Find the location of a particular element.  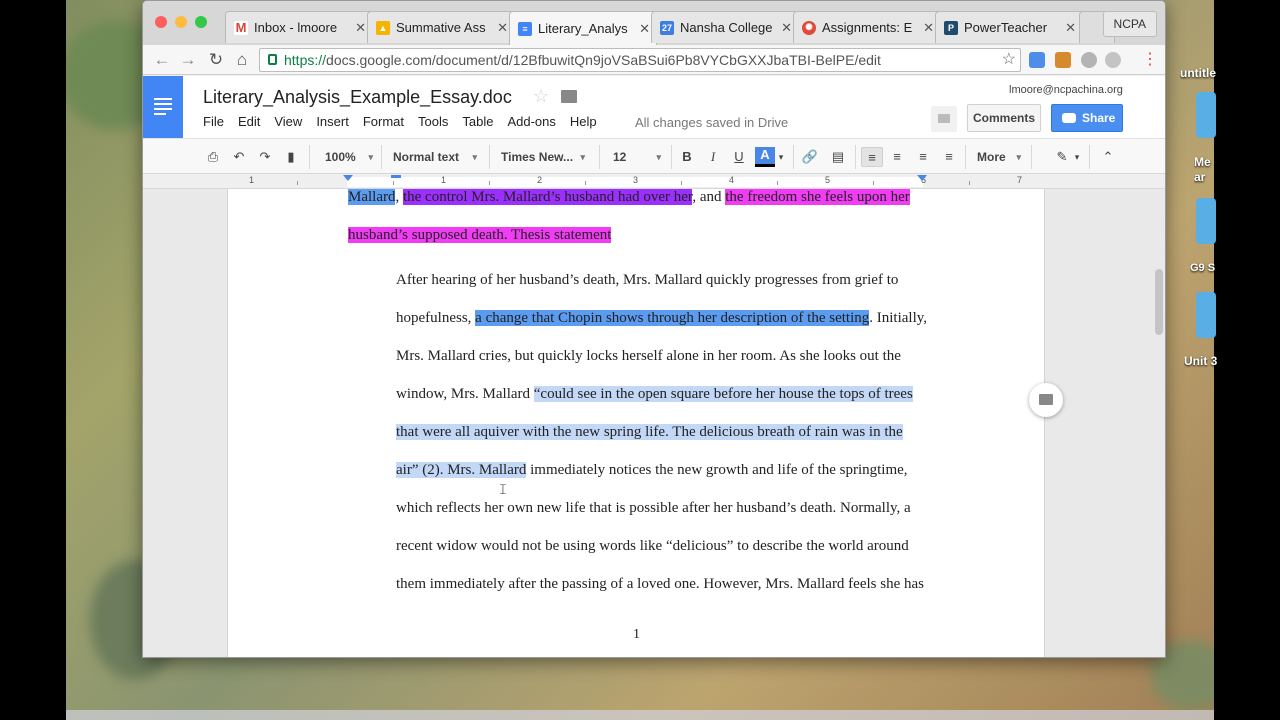

account-email: lmoore@ncpachina.org is located at coordinates (1066, 90).